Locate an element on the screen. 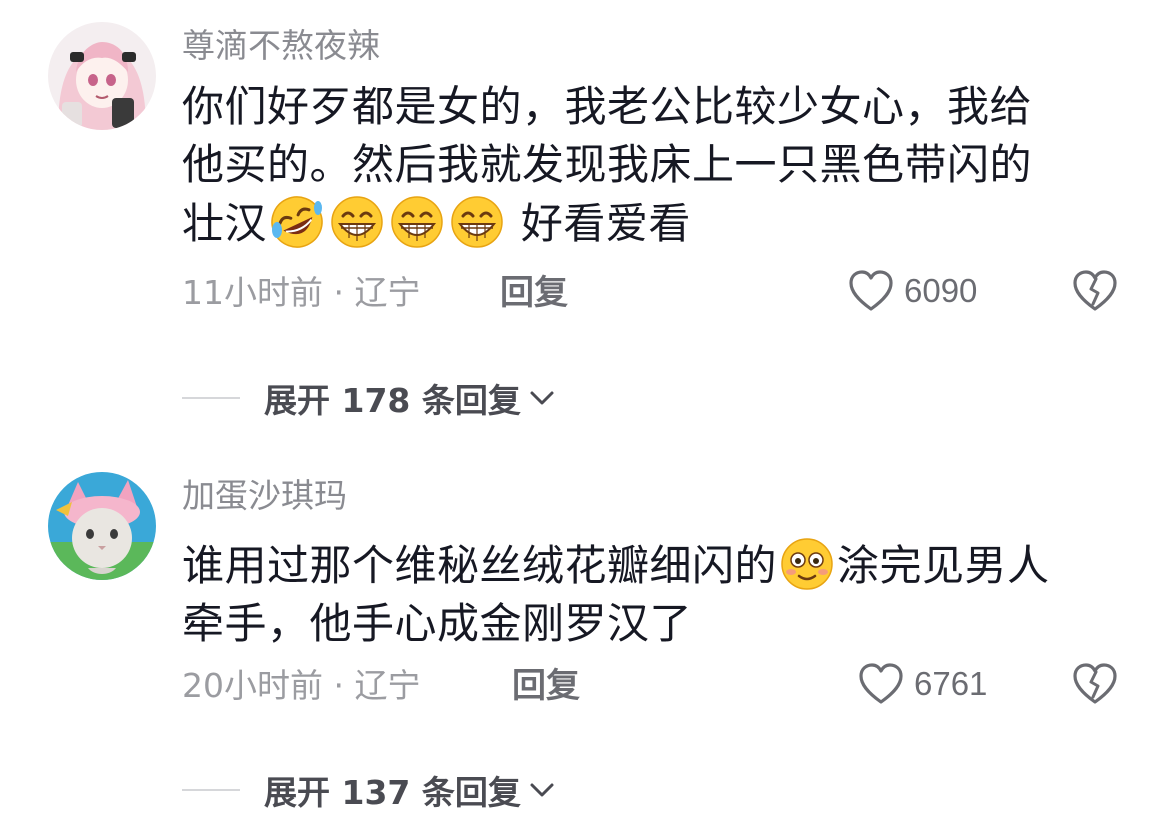  comment-text-segment: 涂完见男人 is located at coordinates (943, 565).